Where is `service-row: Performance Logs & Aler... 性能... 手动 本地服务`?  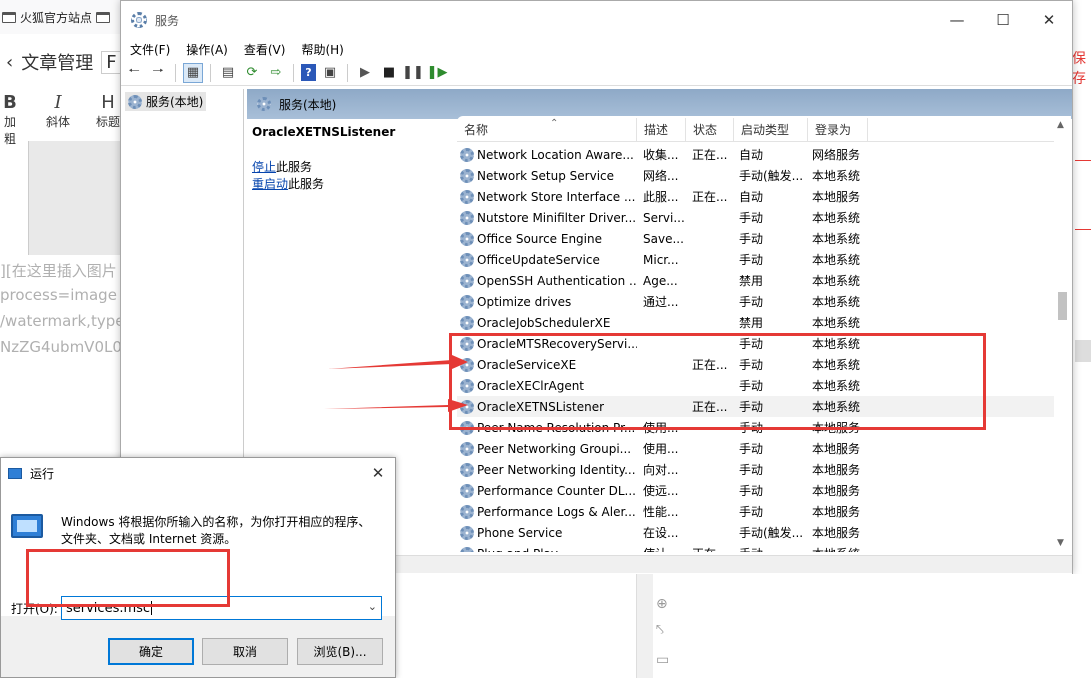 service-row: Performance Logs & Aler... 性能... 手动 本地服务 is located at coordinates (757, 511).